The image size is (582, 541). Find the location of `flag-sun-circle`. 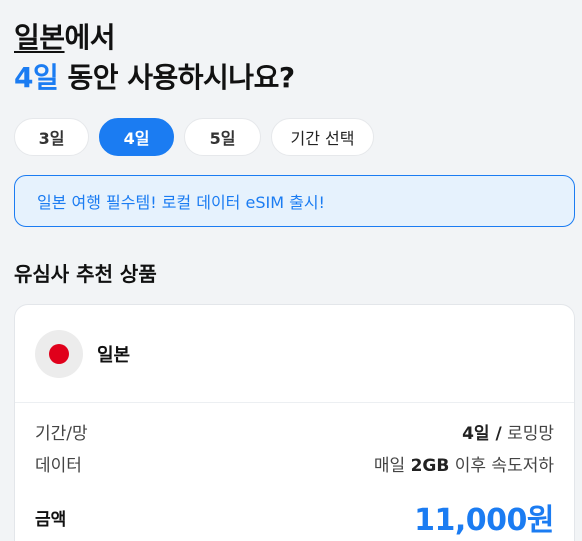

flag-sun-circle is located at coordinates (59, 353).